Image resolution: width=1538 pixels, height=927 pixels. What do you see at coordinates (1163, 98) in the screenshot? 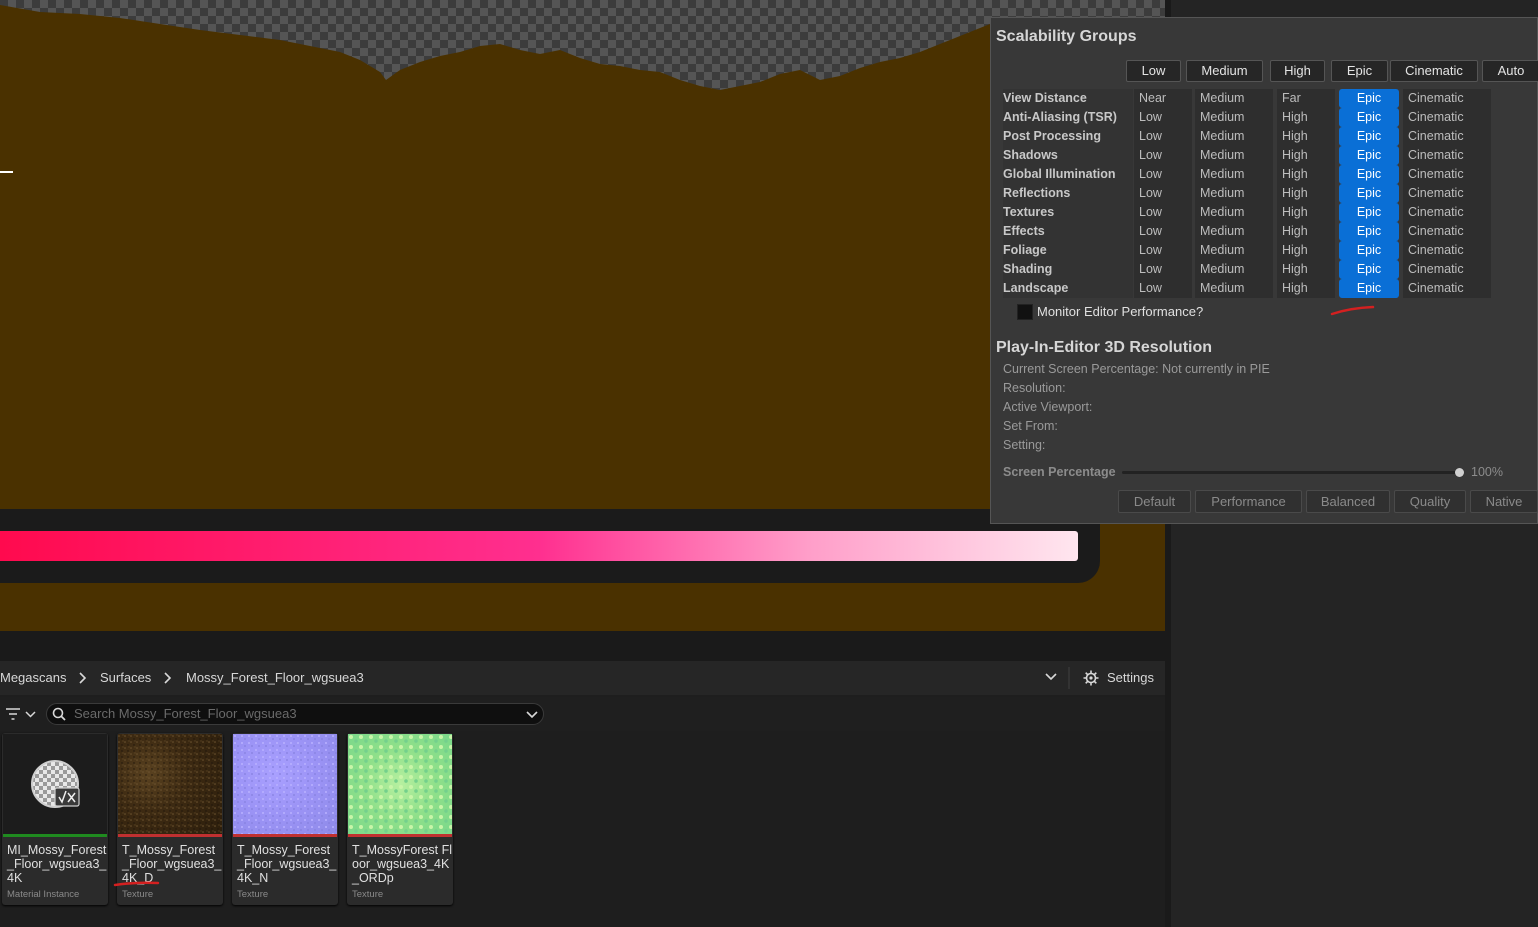
I see `scalability-option-near: Near` at bounding box center [1163, 98].